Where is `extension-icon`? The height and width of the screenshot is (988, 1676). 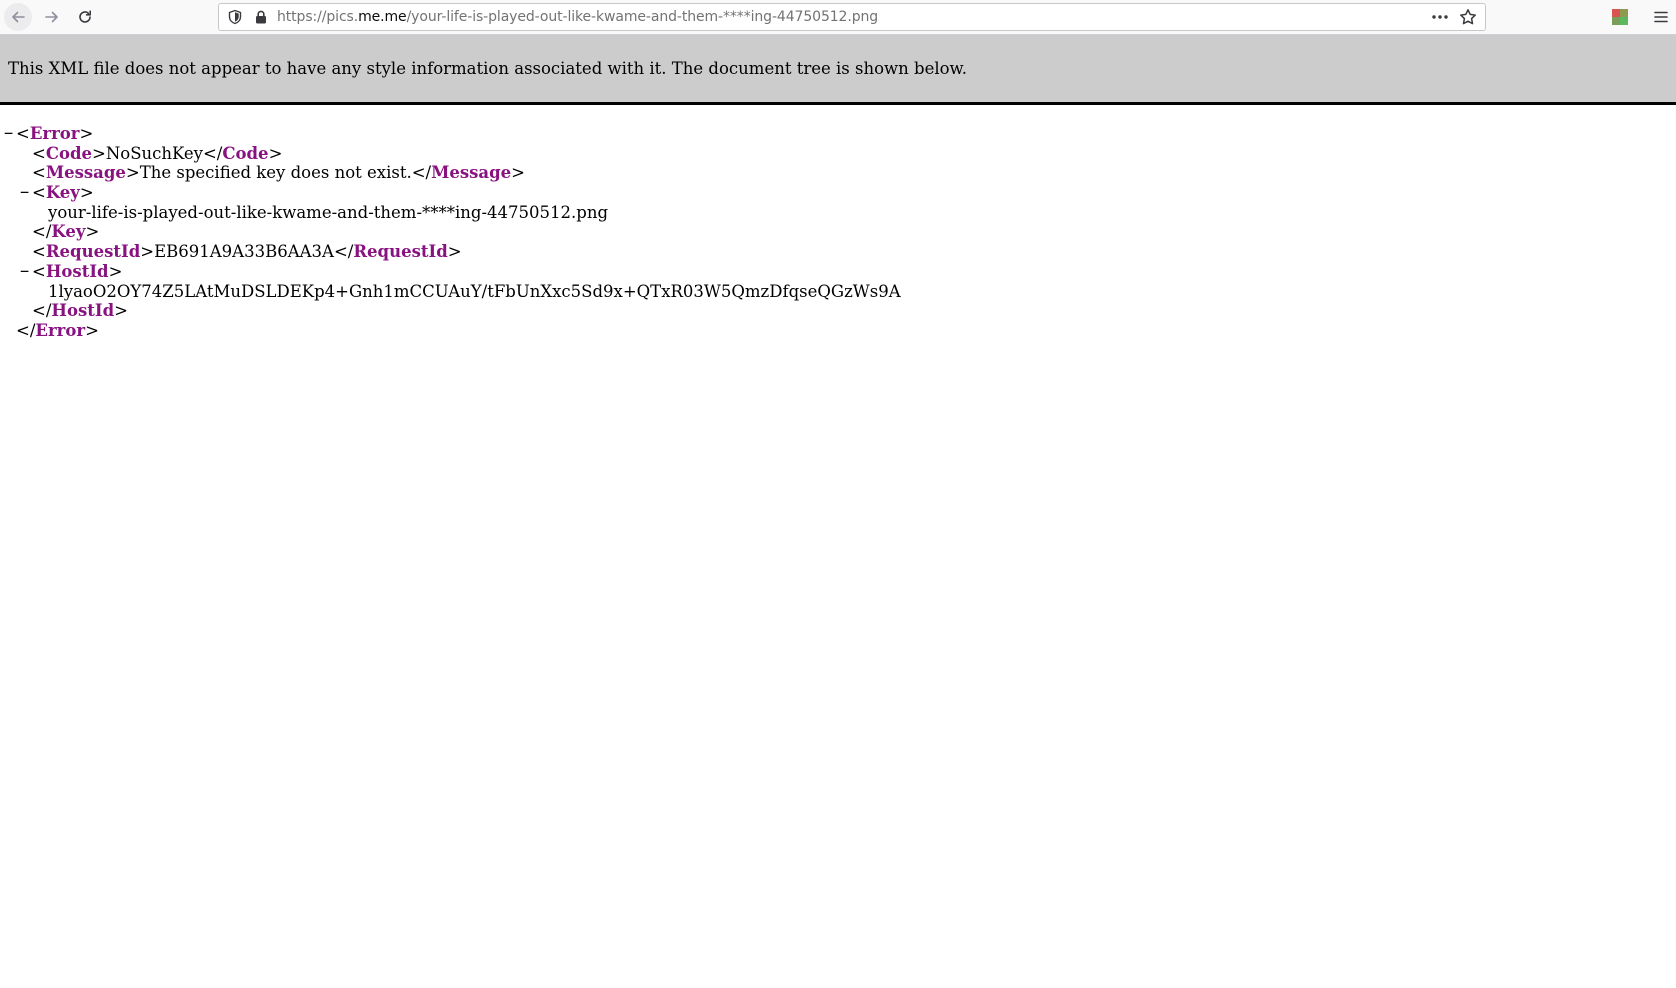
extension-icon is located at coordinates (1620, 17).